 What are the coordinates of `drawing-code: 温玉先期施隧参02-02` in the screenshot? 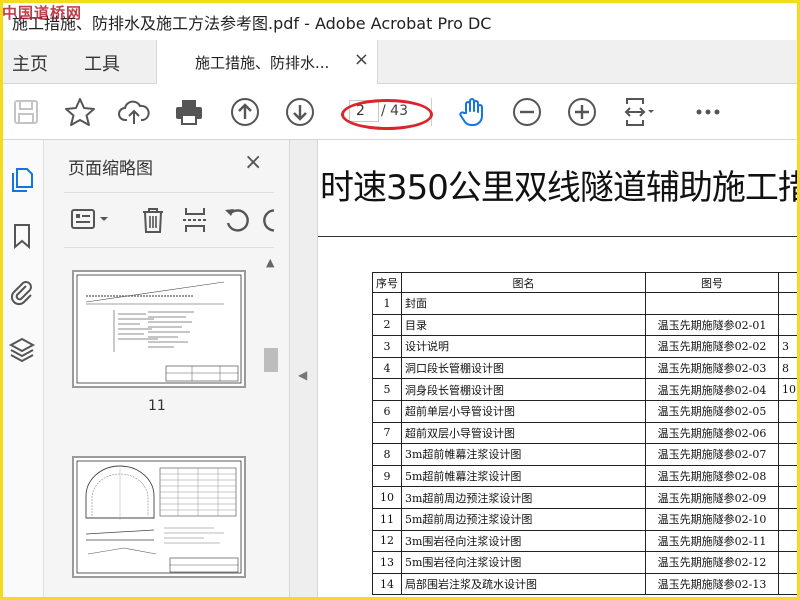 It's located at (711, 346).